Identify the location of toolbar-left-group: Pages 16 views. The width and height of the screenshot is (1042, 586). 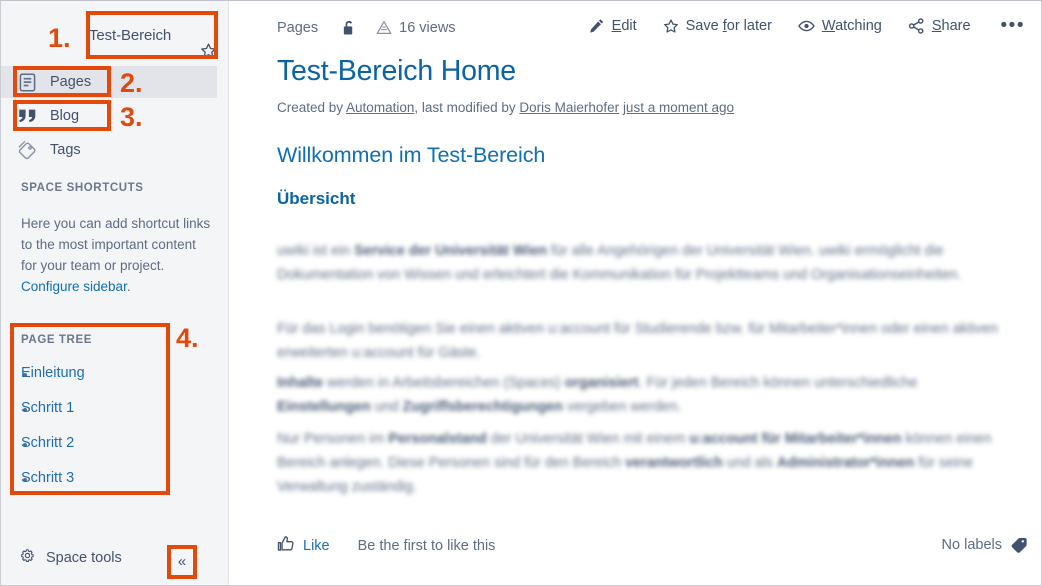
(366, 27).